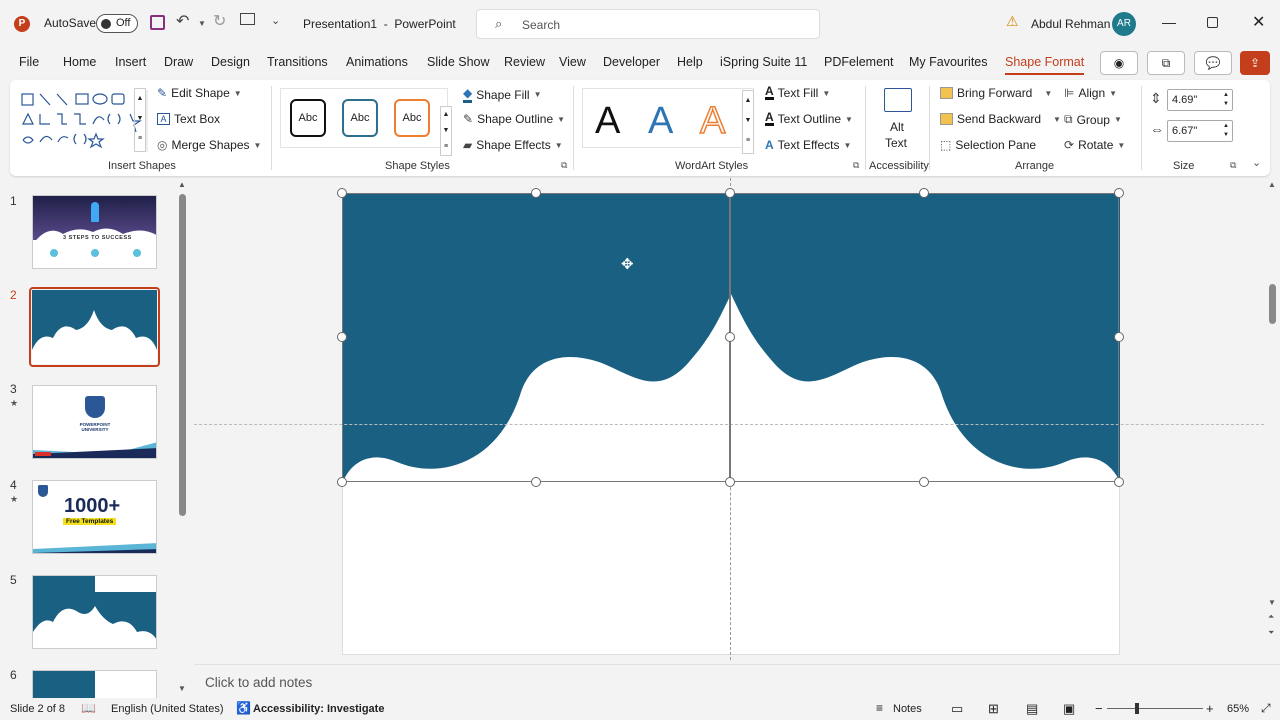 Image resolution: width=1280 pixels, height=720 pixels. I want to click on tab-home: Home, so click(79, 62).